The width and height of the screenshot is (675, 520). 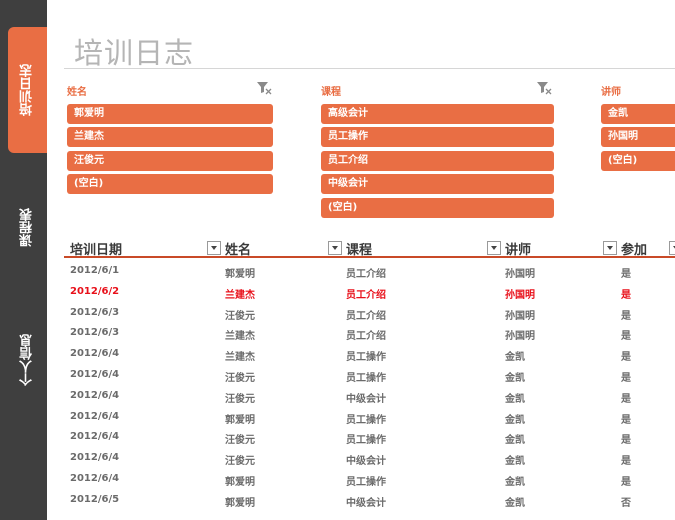 I want to click on table-row: 2012/6/2 兰建杰 员工介绍 孙国明 是, so click(x=369, y=292).